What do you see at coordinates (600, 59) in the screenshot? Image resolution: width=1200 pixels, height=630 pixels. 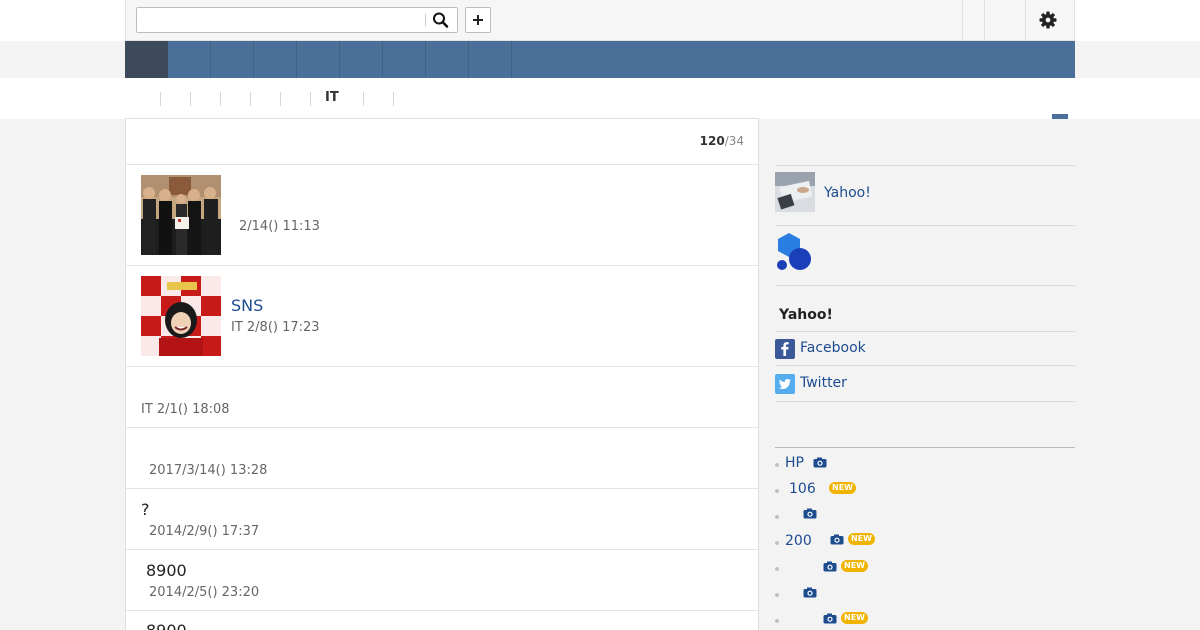 I see `main-nav` at bounding box center [600, 59].